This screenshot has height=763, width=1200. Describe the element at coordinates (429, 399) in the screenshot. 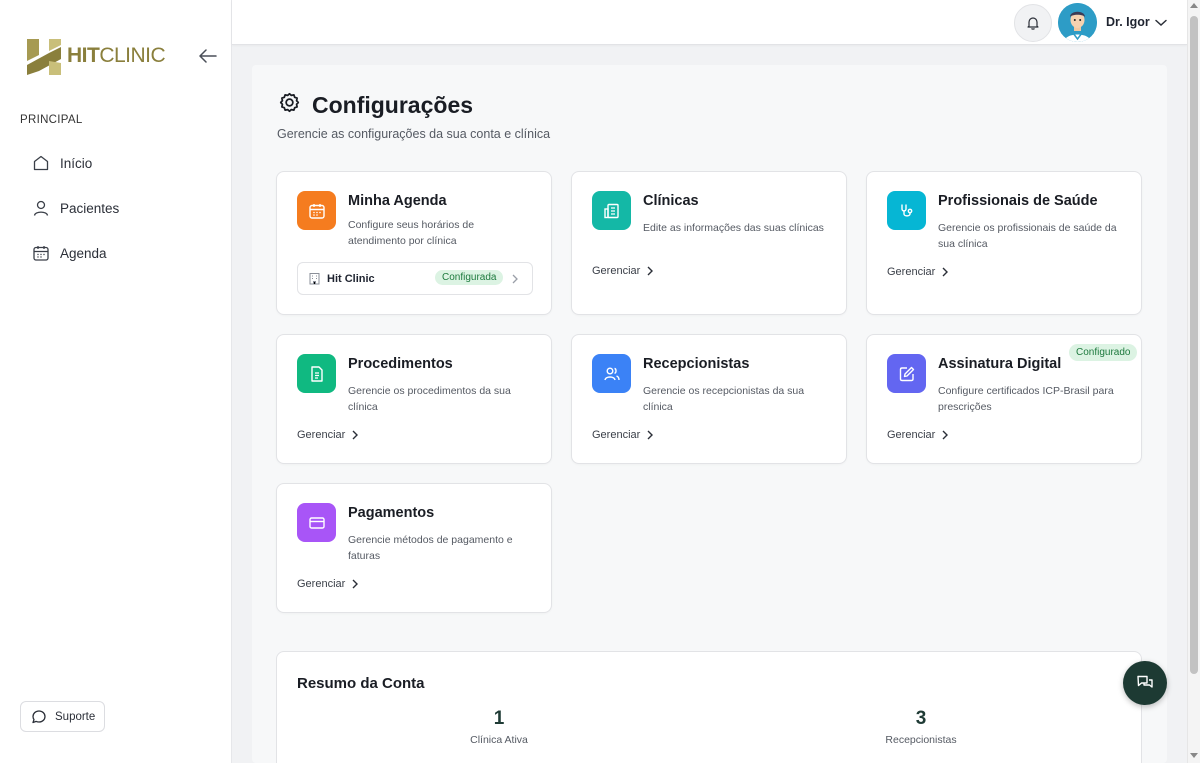

I see `card-description: Gerencie os procedimentos da sua clínica` at that location.